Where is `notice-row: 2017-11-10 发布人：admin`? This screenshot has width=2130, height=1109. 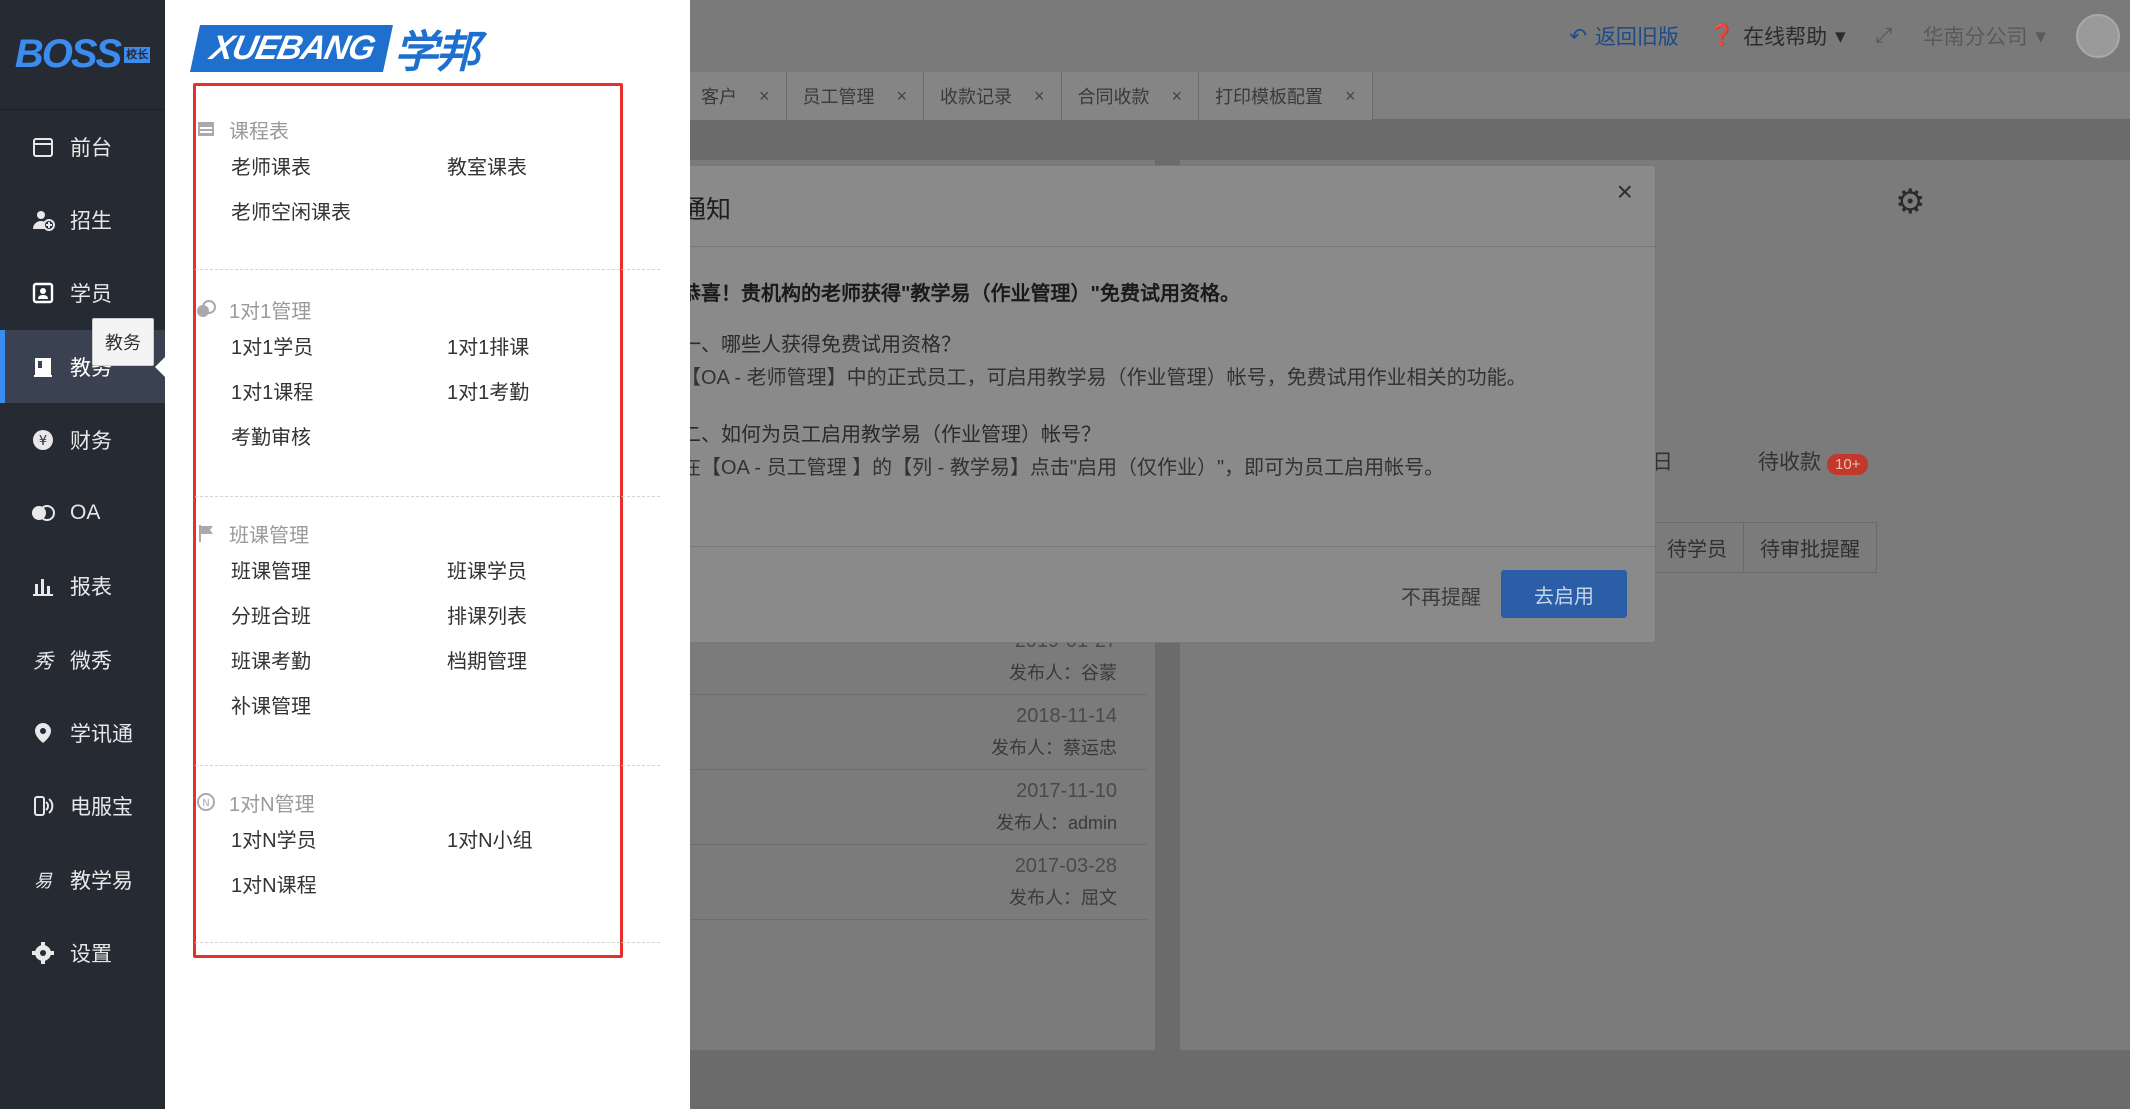
notice-row: 2017-11-10 发布人：admin is located at coordinates (906, 807).